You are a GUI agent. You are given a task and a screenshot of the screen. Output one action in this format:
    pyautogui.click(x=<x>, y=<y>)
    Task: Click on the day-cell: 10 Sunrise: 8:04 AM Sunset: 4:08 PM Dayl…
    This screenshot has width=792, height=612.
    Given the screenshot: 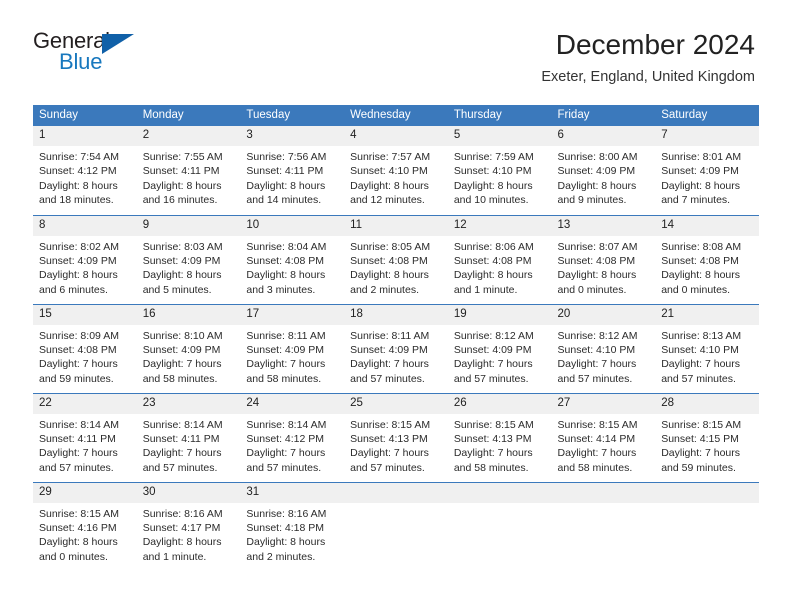 What is the action you would take?
    pyautogui.click(x=292, y=259)
    